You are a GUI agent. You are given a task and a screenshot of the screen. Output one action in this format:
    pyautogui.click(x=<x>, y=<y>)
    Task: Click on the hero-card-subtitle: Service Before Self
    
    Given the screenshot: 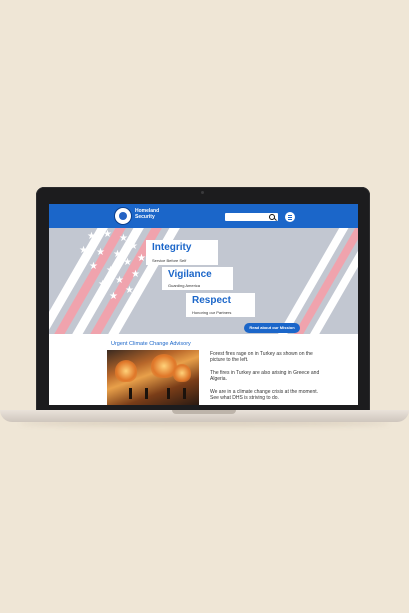 What is the action you would take?
    pyautogui.click(x=169, y=260)
    